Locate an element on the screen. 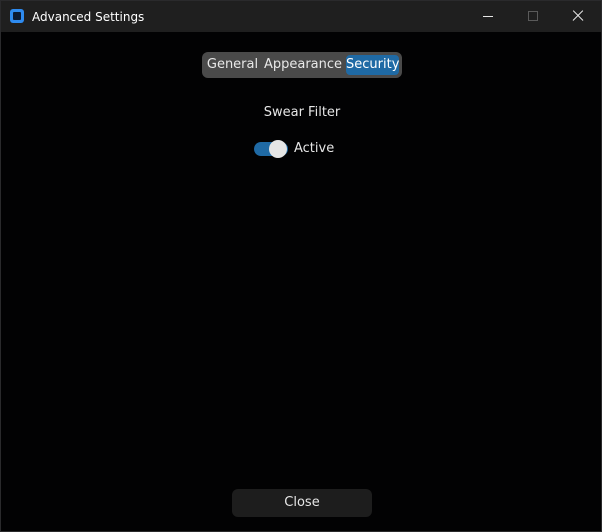  close-window-button is located at coordinates (578, 16).